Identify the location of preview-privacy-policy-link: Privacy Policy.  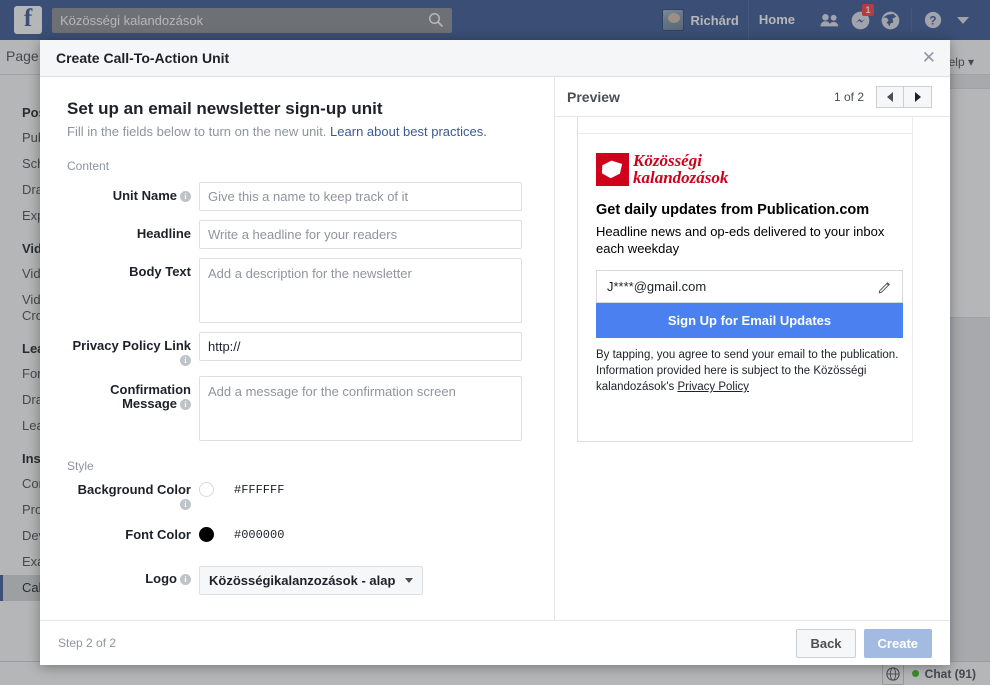
(713, 387).